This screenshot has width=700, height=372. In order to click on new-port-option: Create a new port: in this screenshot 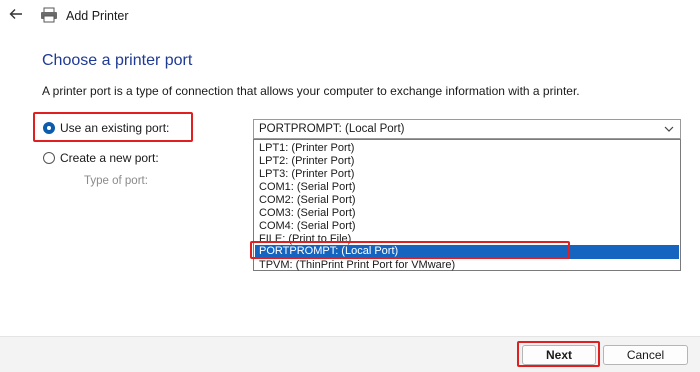, I will do `click(101, 158)`.